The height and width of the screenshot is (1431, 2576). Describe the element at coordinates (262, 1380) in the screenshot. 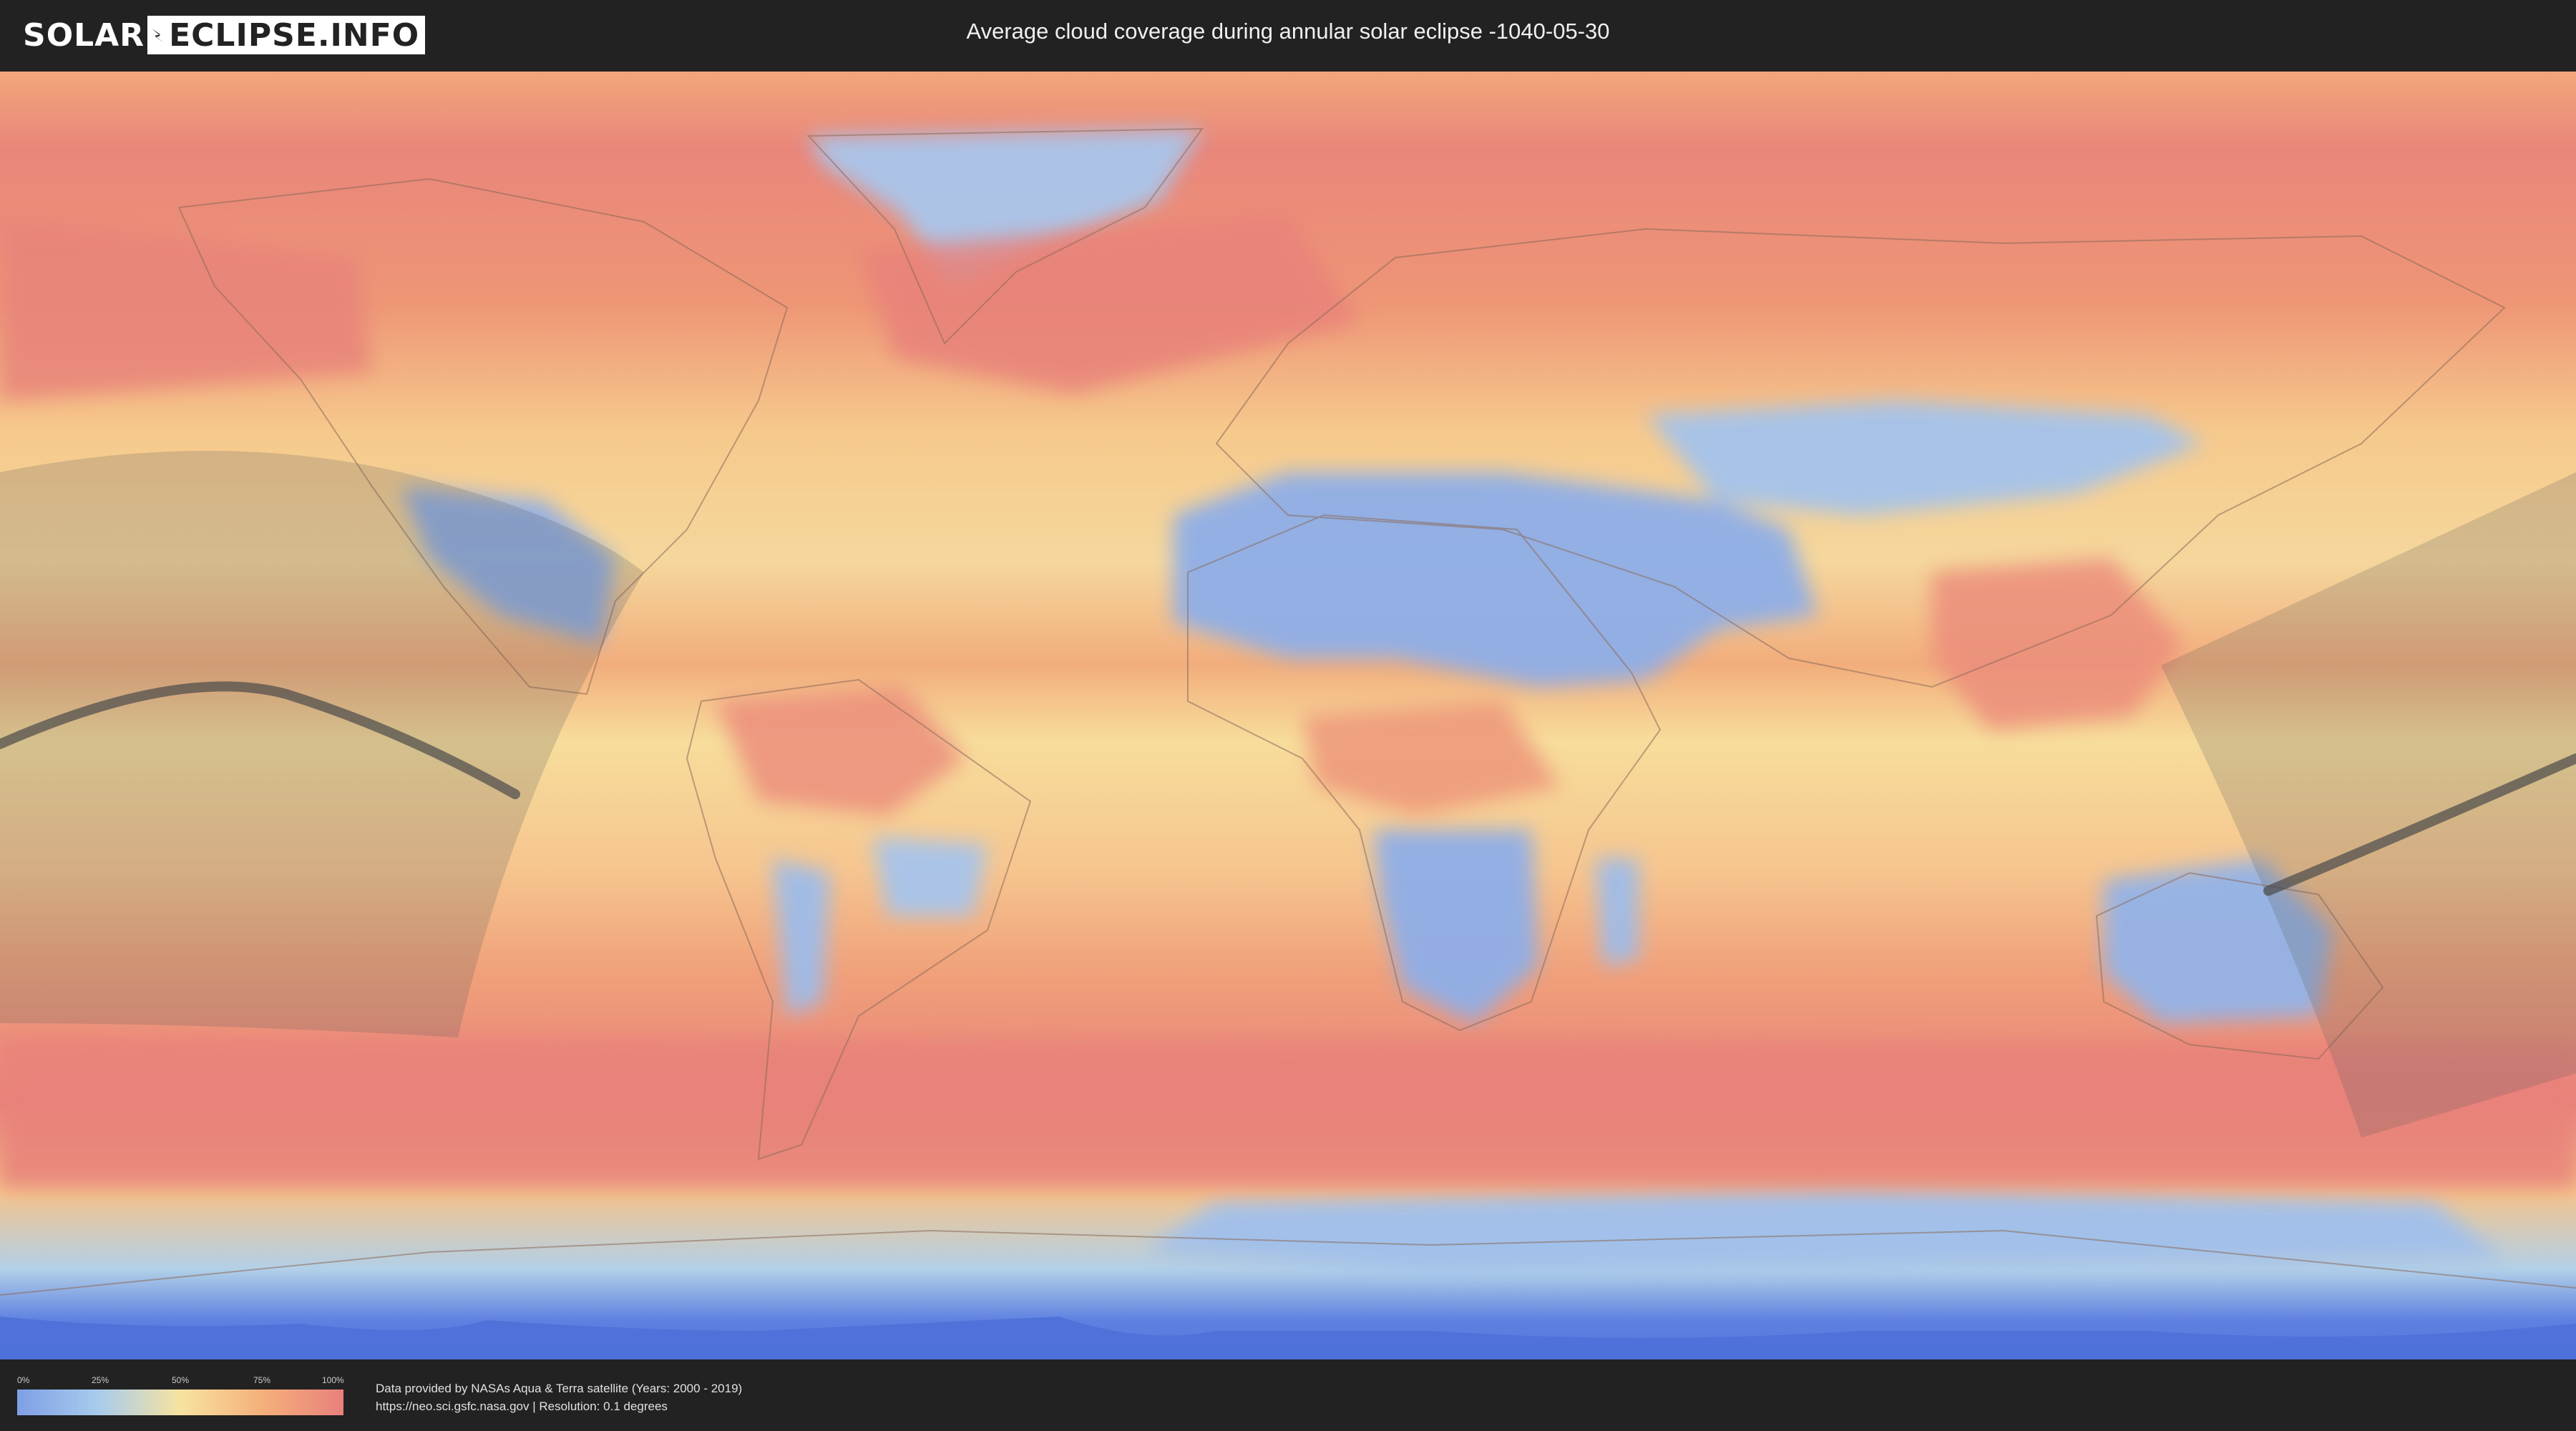

I see `legend-tick-75: 75%` at that location.